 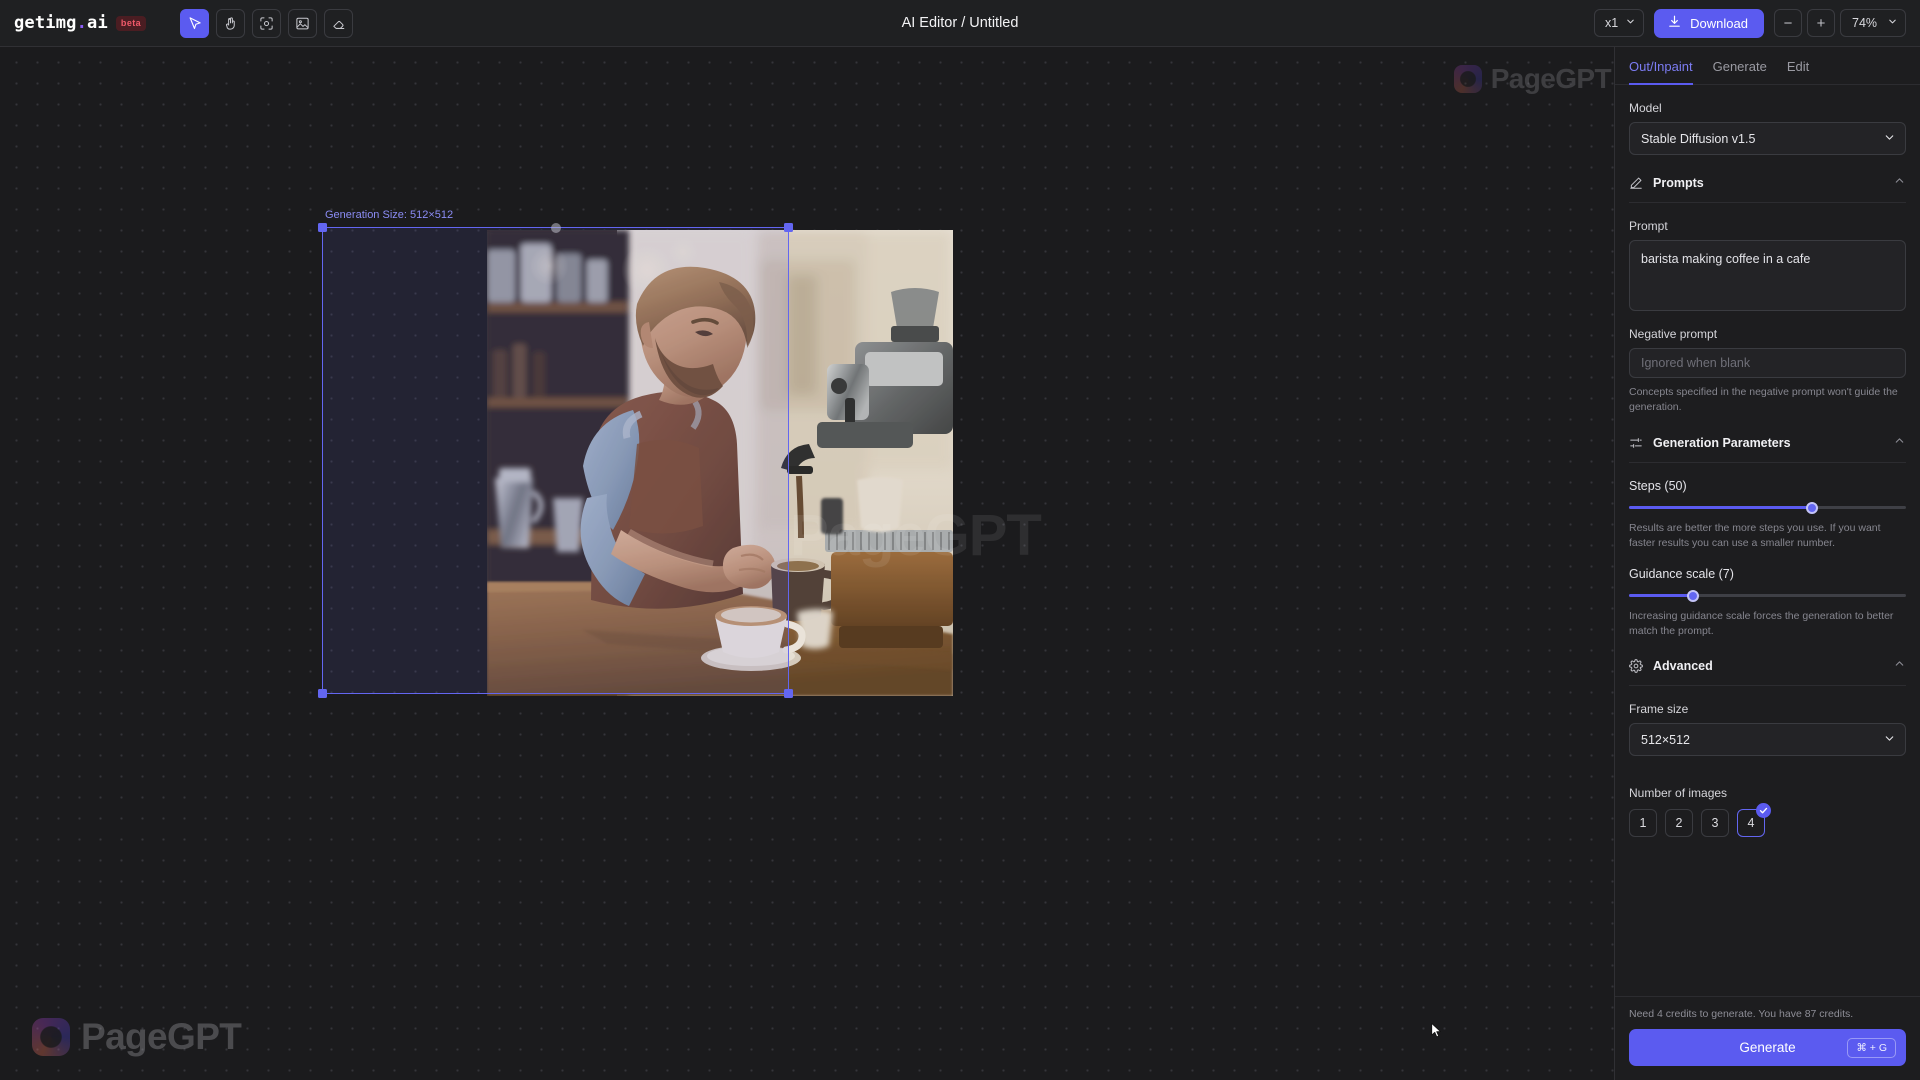 I want to click on tab-out-inpaint: Out/Inpaint, so click(x=1661, y=72).